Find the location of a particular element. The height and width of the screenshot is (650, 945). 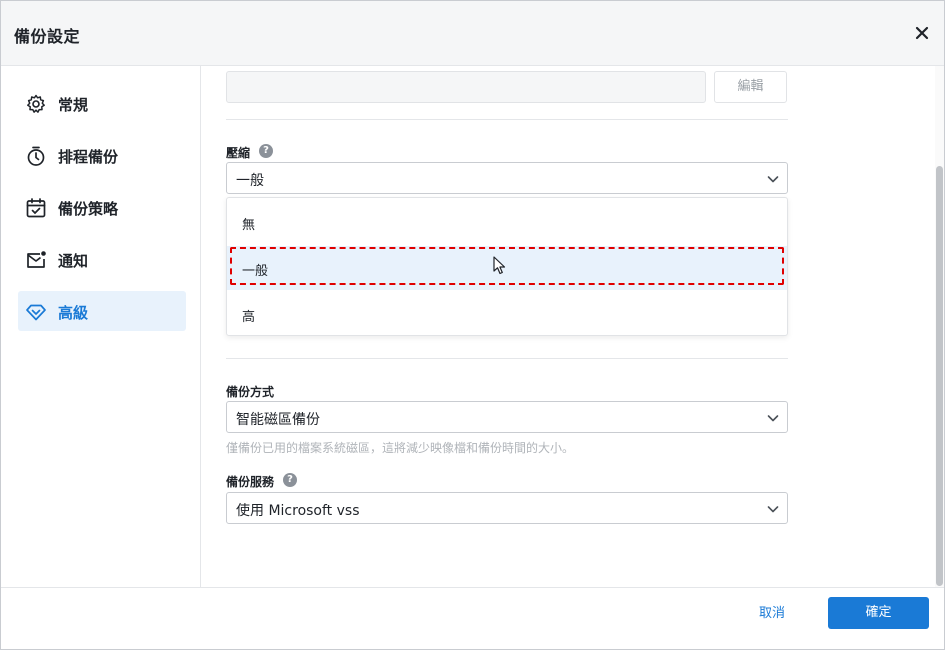

timer-icon is located at coordinates (36, 156).